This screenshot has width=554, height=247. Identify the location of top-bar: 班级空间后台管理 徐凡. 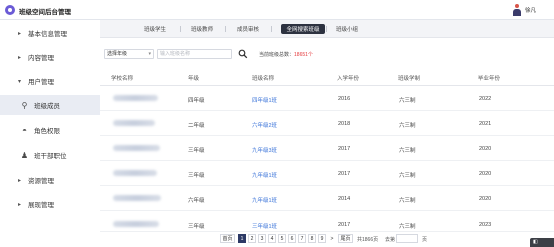
(277, 10).